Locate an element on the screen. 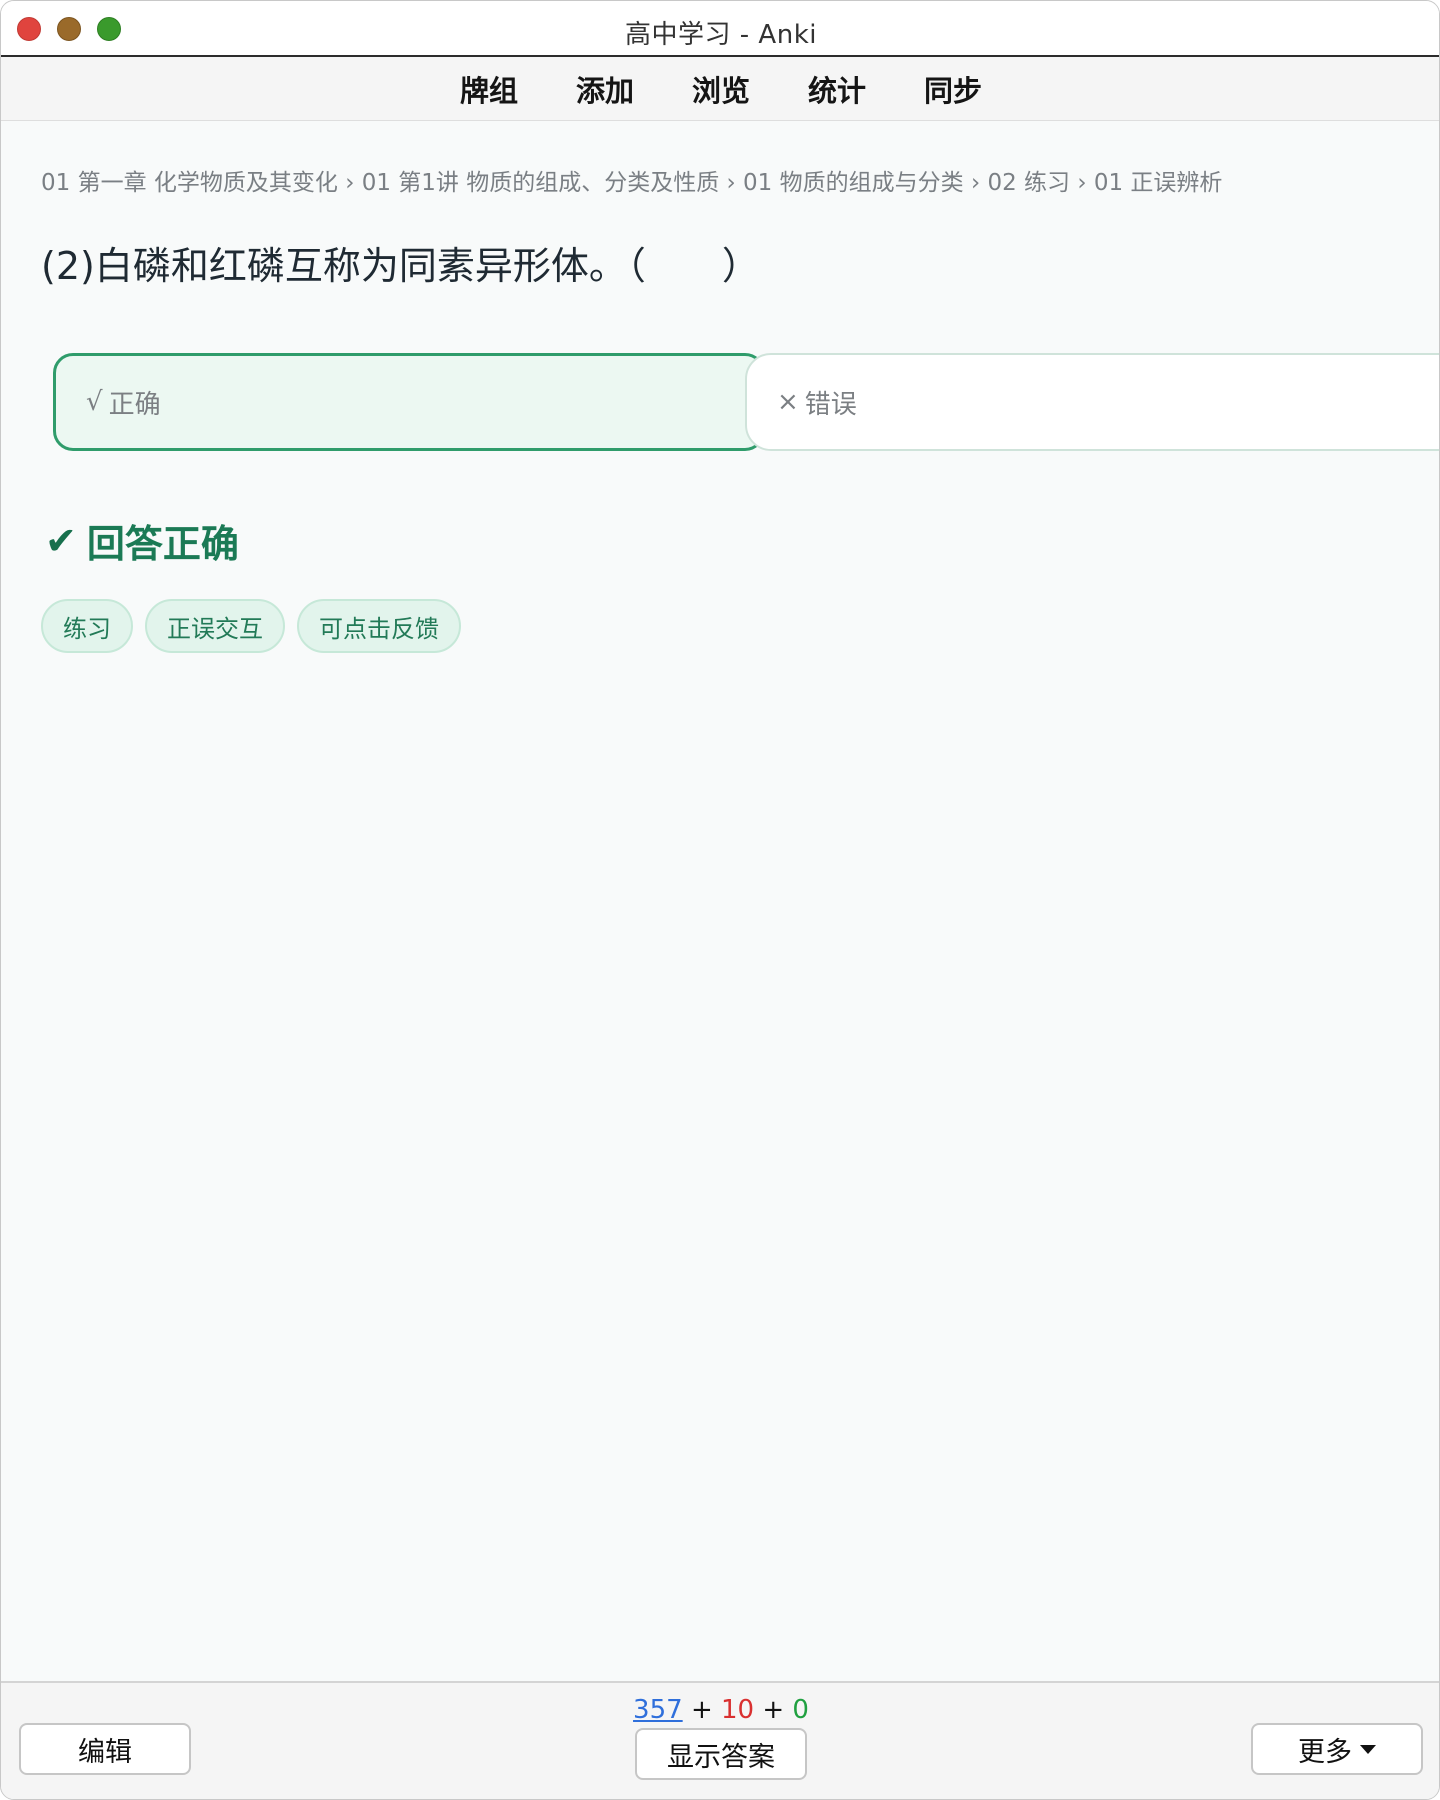 The height and width of the screenshot is (1800, 1440). toolbar-browse: 浏览 is located at coordinates (721, 89).